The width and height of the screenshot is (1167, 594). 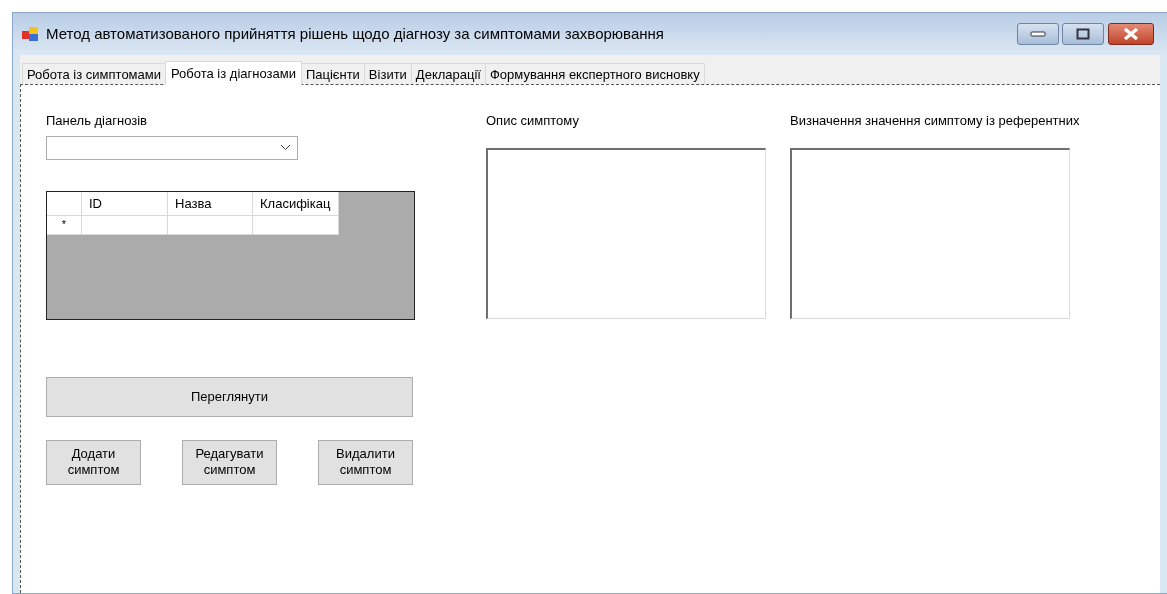 What do you see at coordinates (594, 73) in the screenshot?
I see `tab: Формування експертного висновку` at bounding box center [594, 73].